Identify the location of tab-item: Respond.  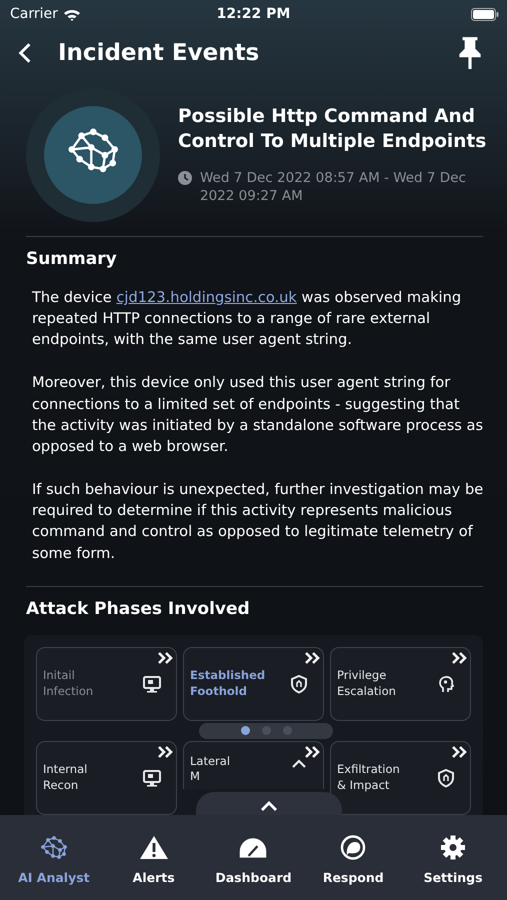
(353, 857).